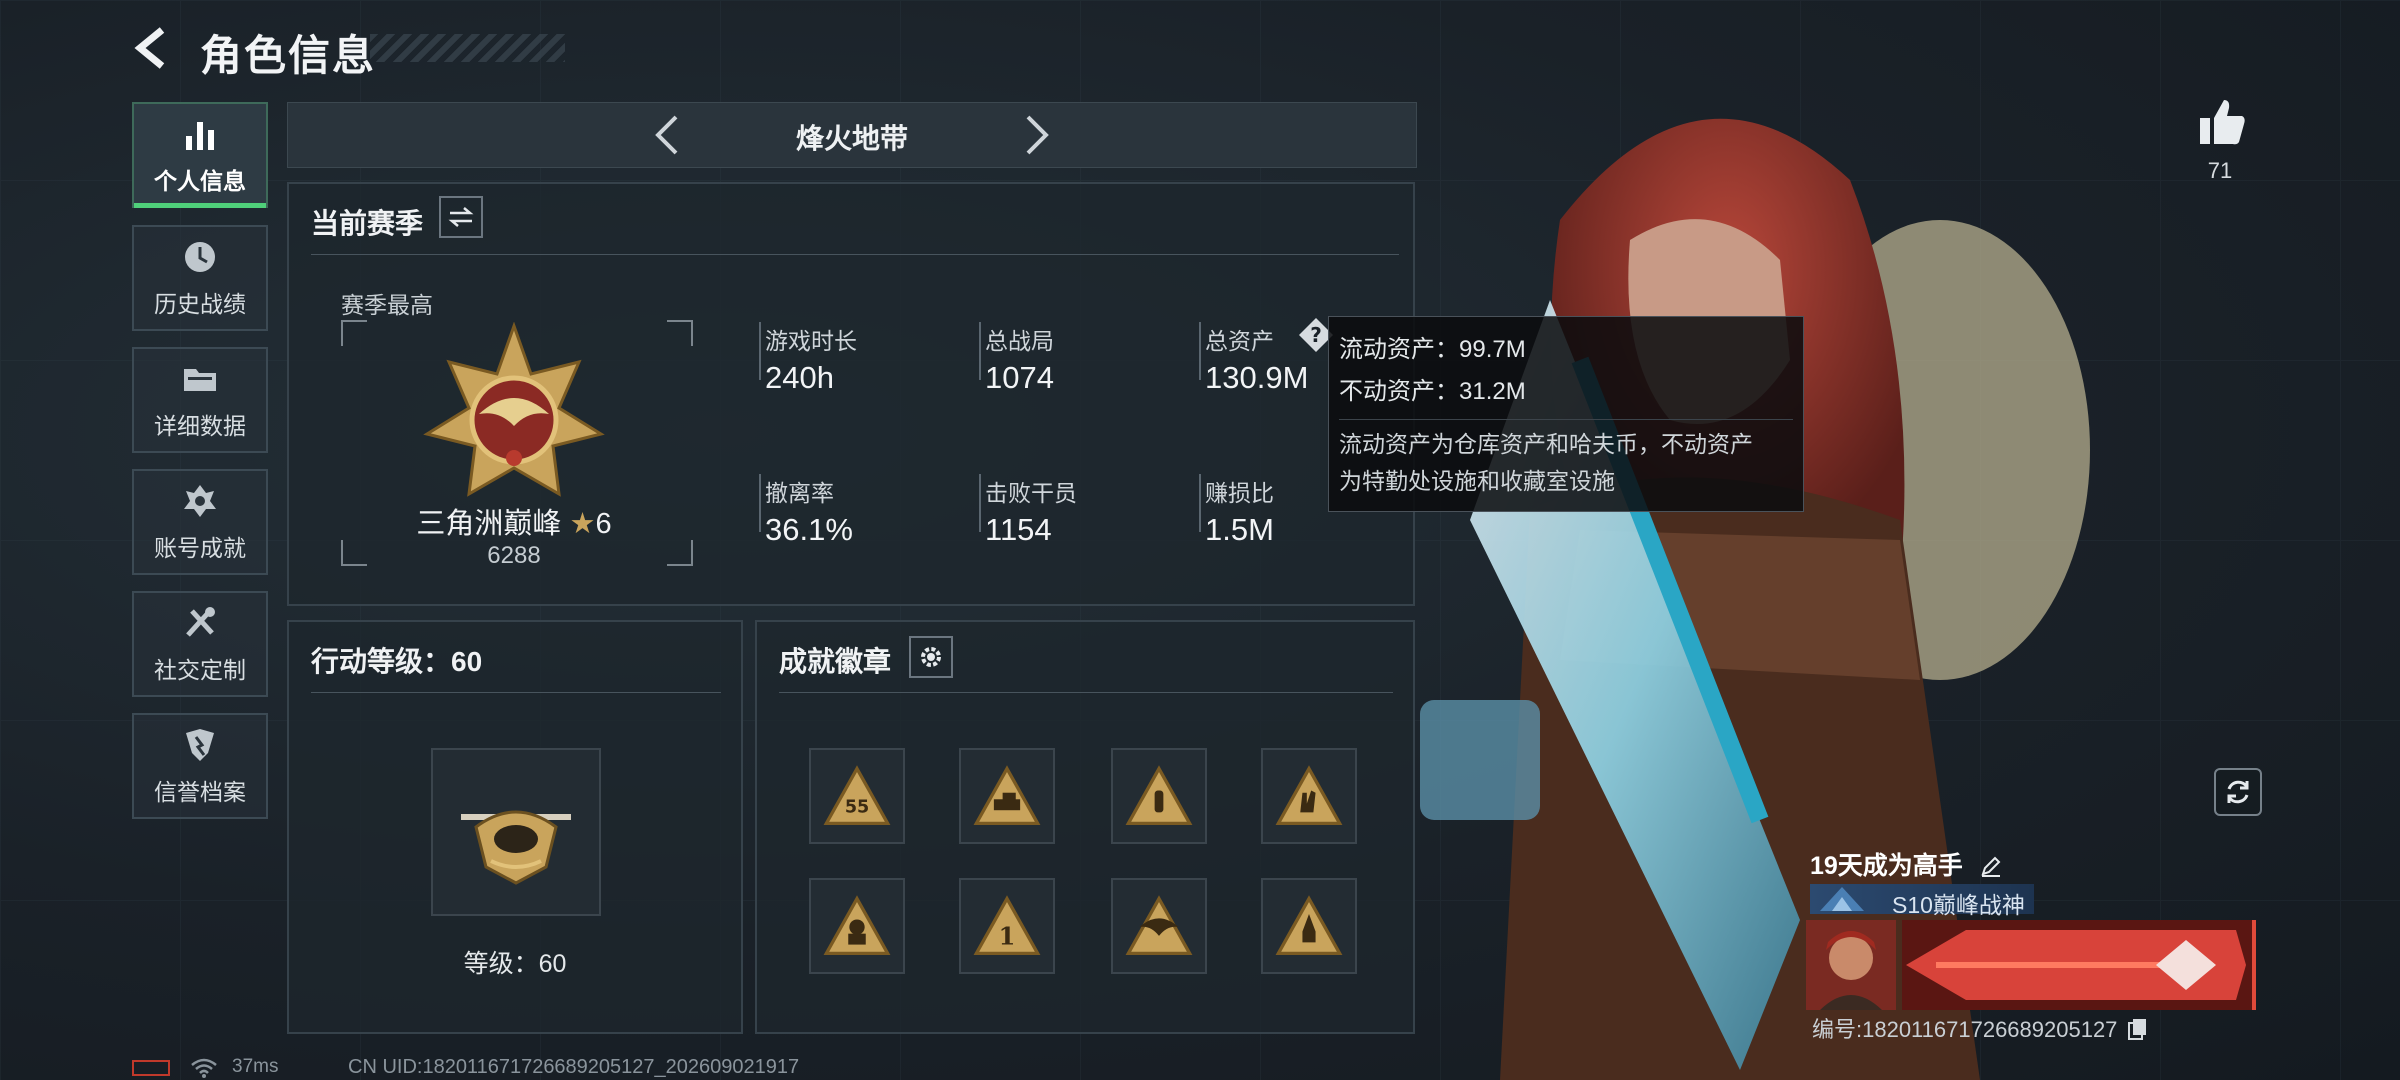 This screenshot has width=2400, height=1080. What do you see at coordinates (1477, 481) in the screenshot?
I see `tooltip-desc-line: 为特勤处设施和收藏室设施` at bounding box center [1477, 481].